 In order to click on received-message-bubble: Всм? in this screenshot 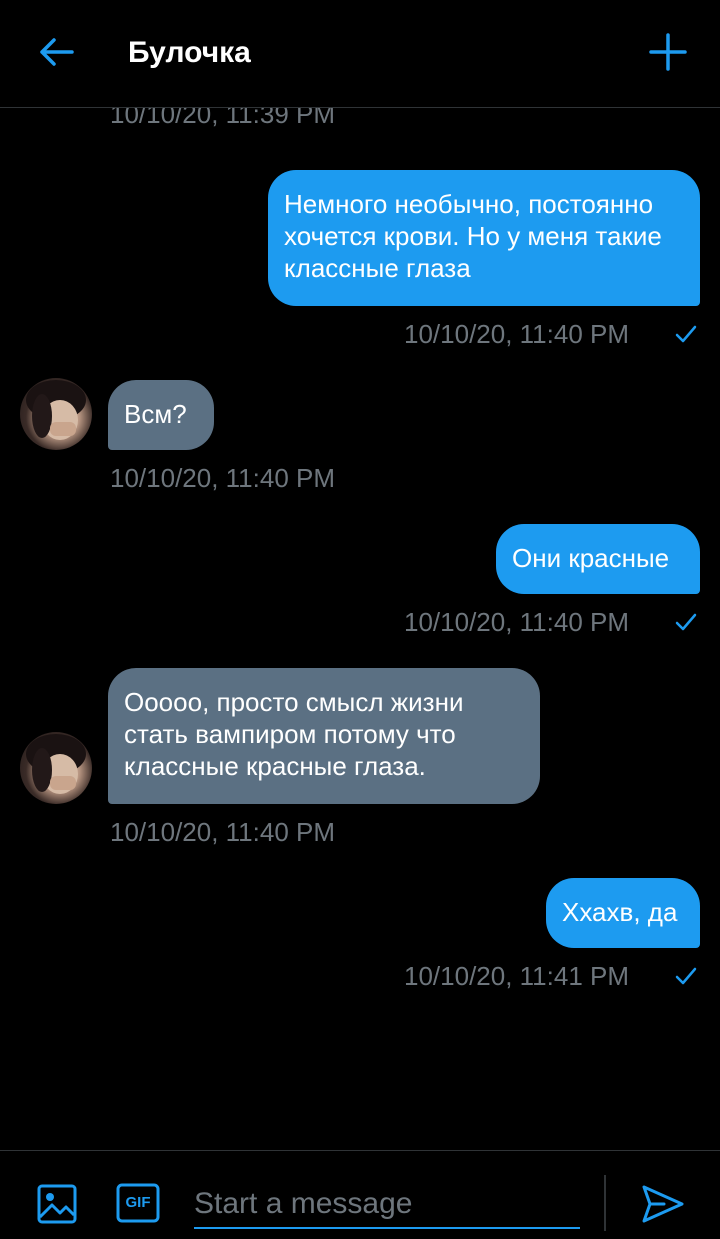, I will do `click(161, 415)`.